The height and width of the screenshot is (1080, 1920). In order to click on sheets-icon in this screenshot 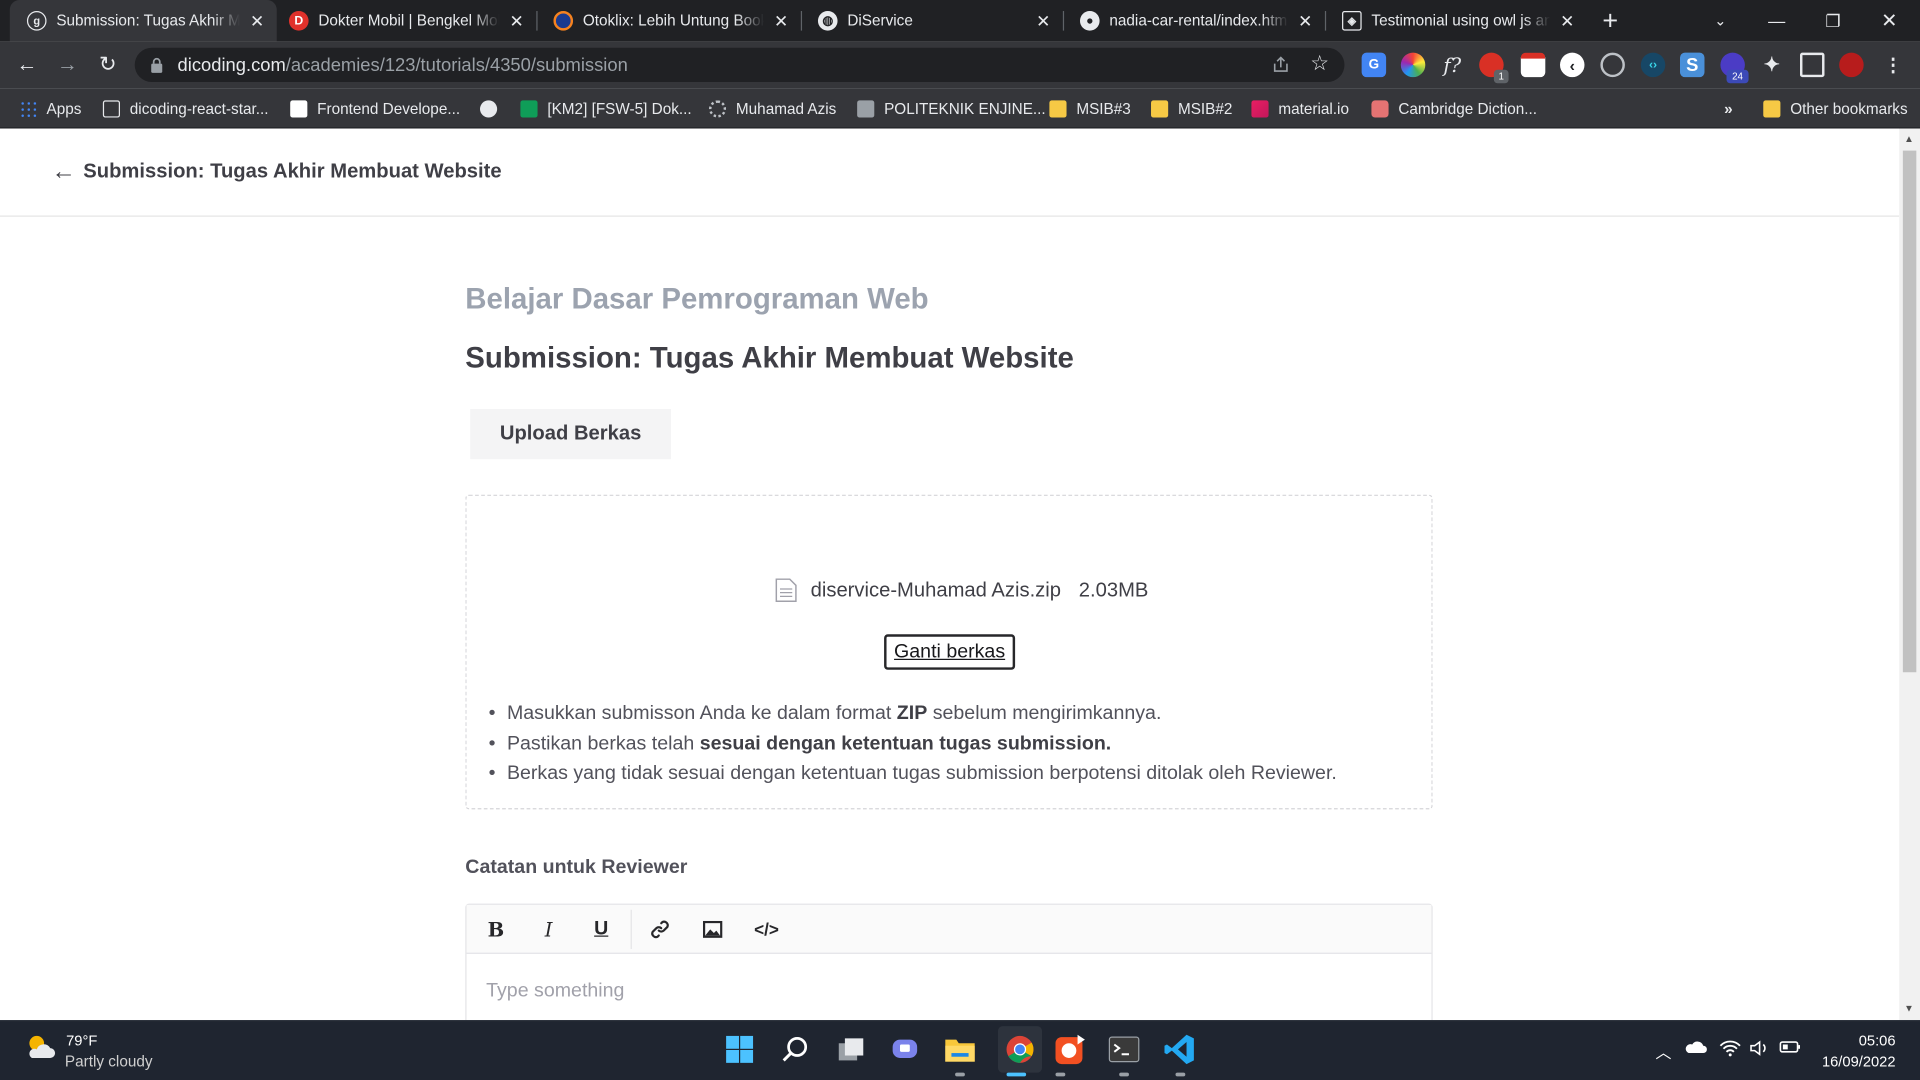, I will do `click(529, 109)`.